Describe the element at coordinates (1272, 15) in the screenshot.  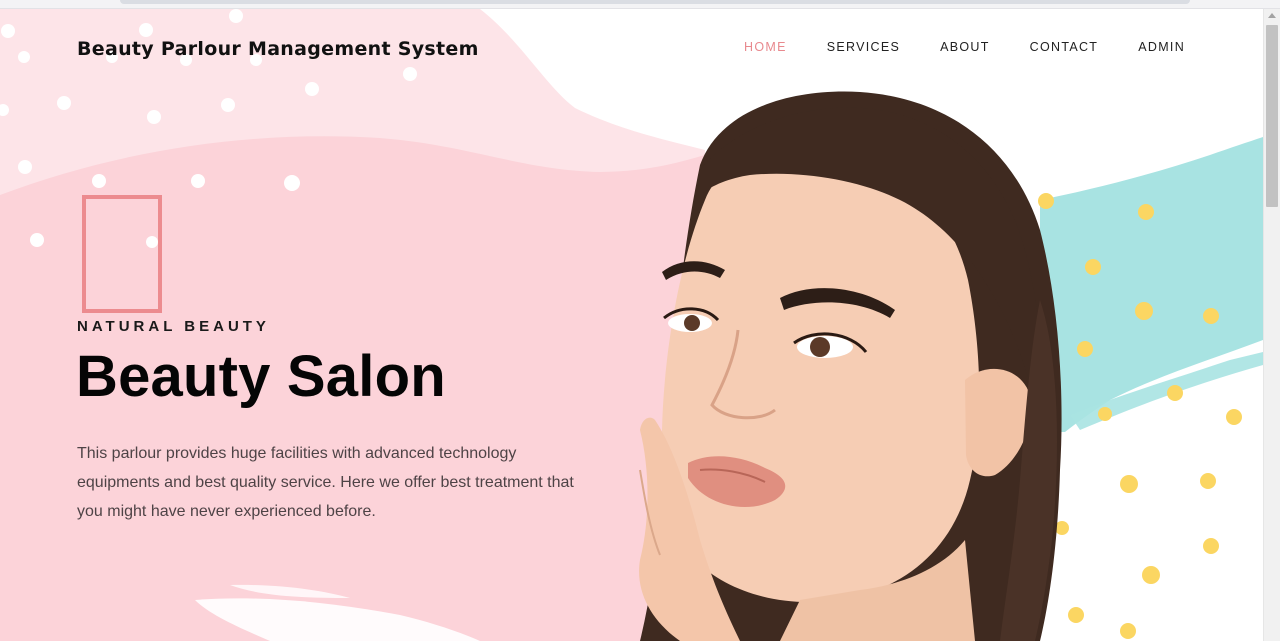
I see `scroll-up-icon` at that location.